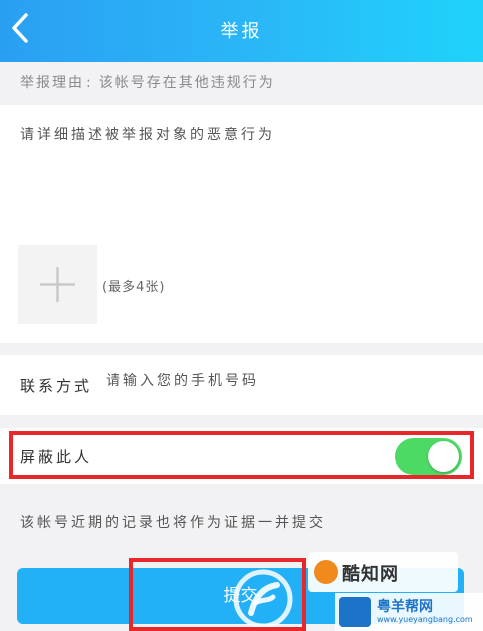  I want to click on reason-label: 举报理由, so click(52, 83).